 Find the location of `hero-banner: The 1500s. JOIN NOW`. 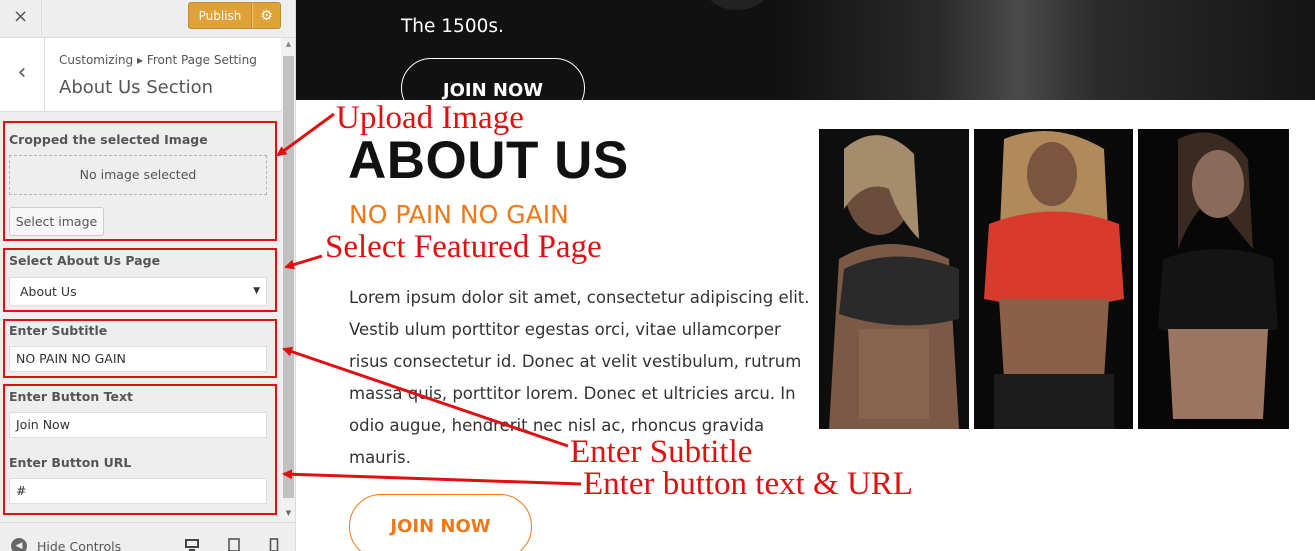

hero-banner: The 1500s. JOIN NOW is located at coordinates (805, 50).